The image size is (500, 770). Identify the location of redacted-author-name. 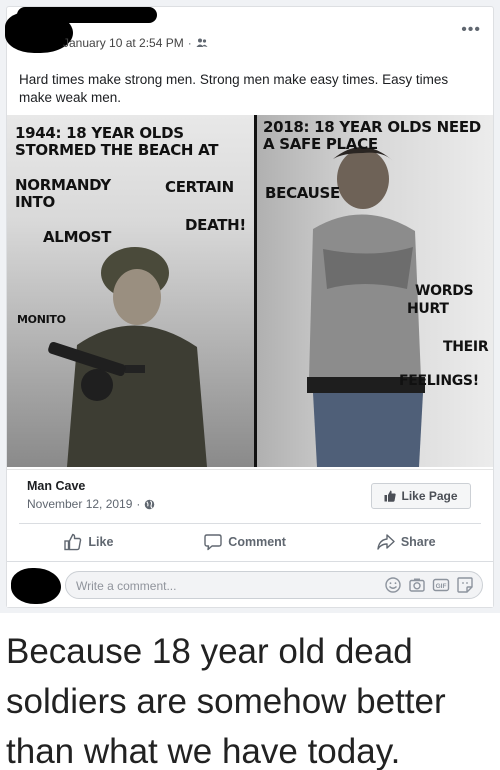
(87, 15).